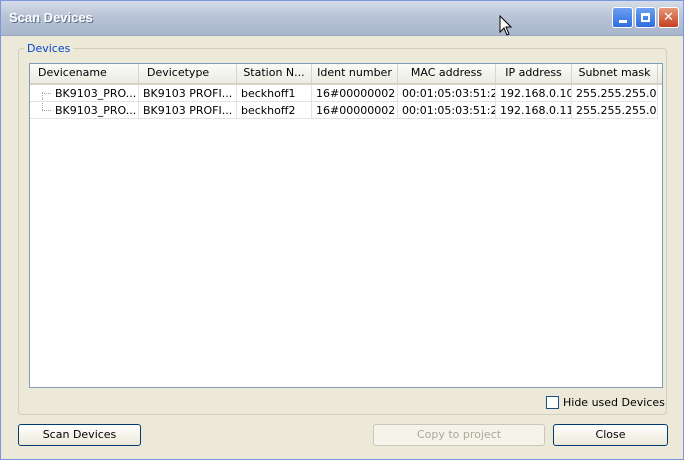 The width and height of the screenshot is (684, 460). Describe the element at coordinates (84, 73) in the screenshot. I see `column-header-devicename: Devicename` at that location.